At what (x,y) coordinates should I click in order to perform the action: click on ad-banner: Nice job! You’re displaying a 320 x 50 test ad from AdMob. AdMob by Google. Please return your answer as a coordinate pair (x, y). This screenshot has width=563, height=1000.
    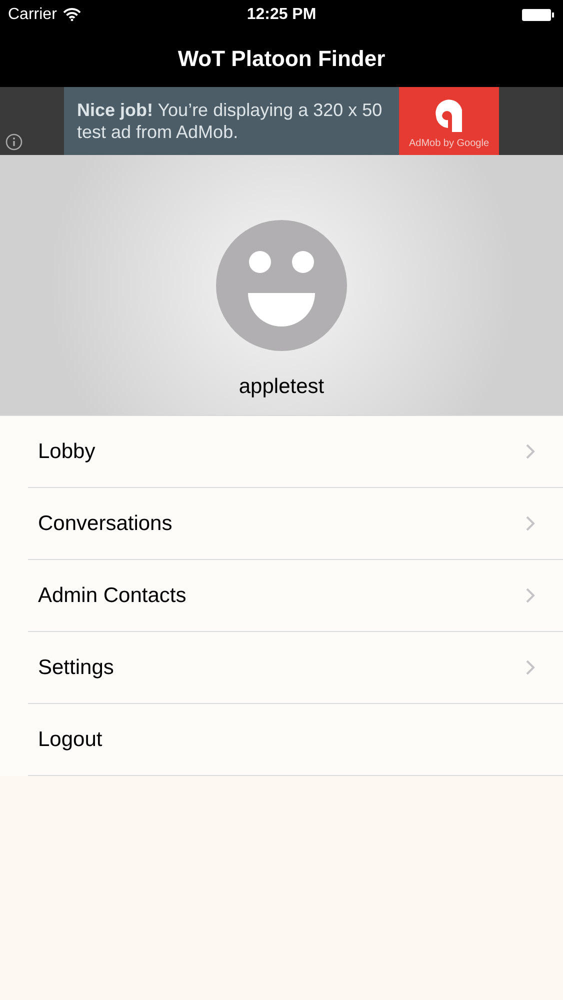
    Looking at the image, I should click on (281, 121).